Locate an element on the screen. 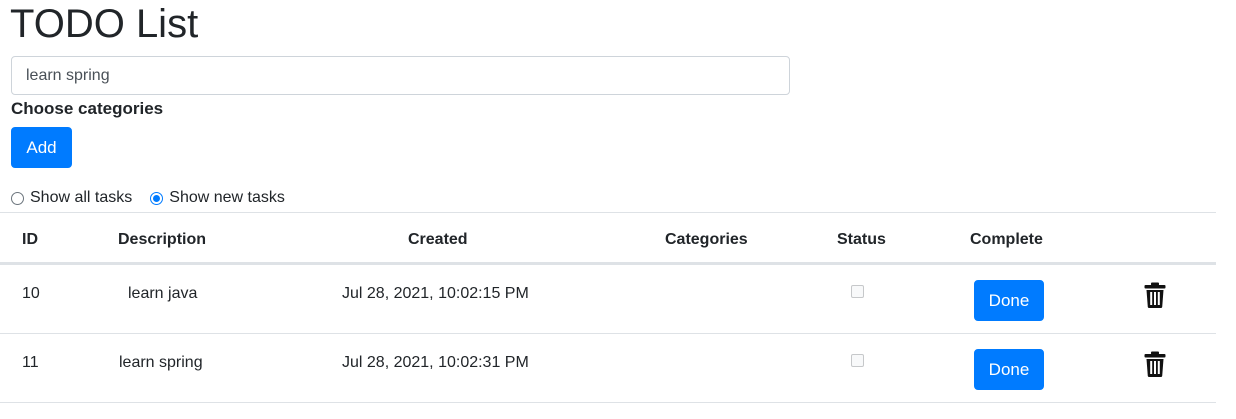 The width and height of the screenshot is (1236, 419). show-new-tasks-radio is located at coordinates (157, 198).